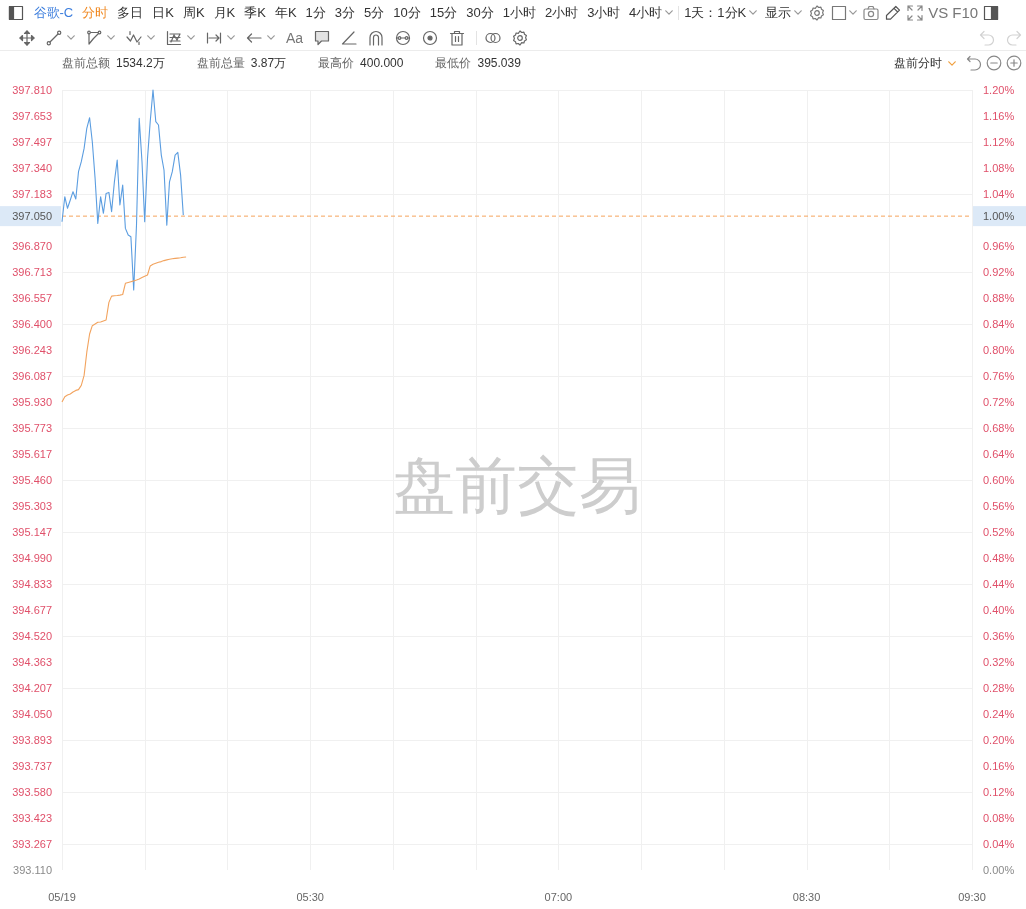 The image size is (1026, 909). I want to click on sidebar-toggle-icon, so click(16, 12).